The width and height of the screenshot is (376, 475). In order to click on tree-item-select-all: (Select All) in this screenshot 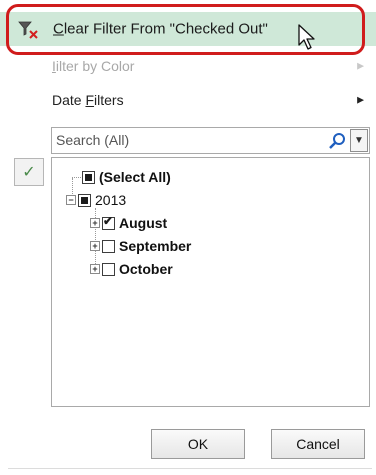, I will do `click(126, 177)`.